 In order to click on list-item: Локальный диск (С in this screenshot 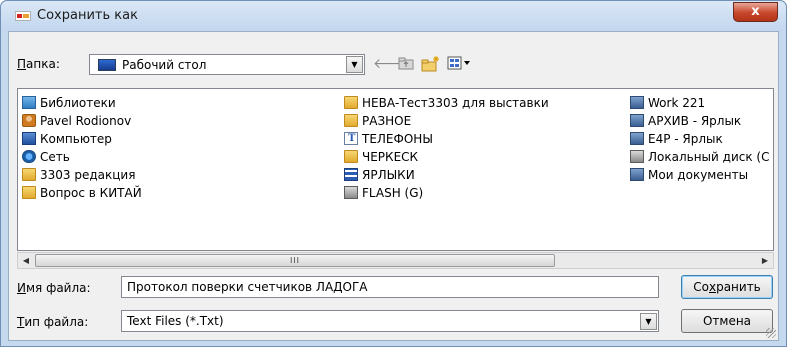, I will do `click(699, 157)`.